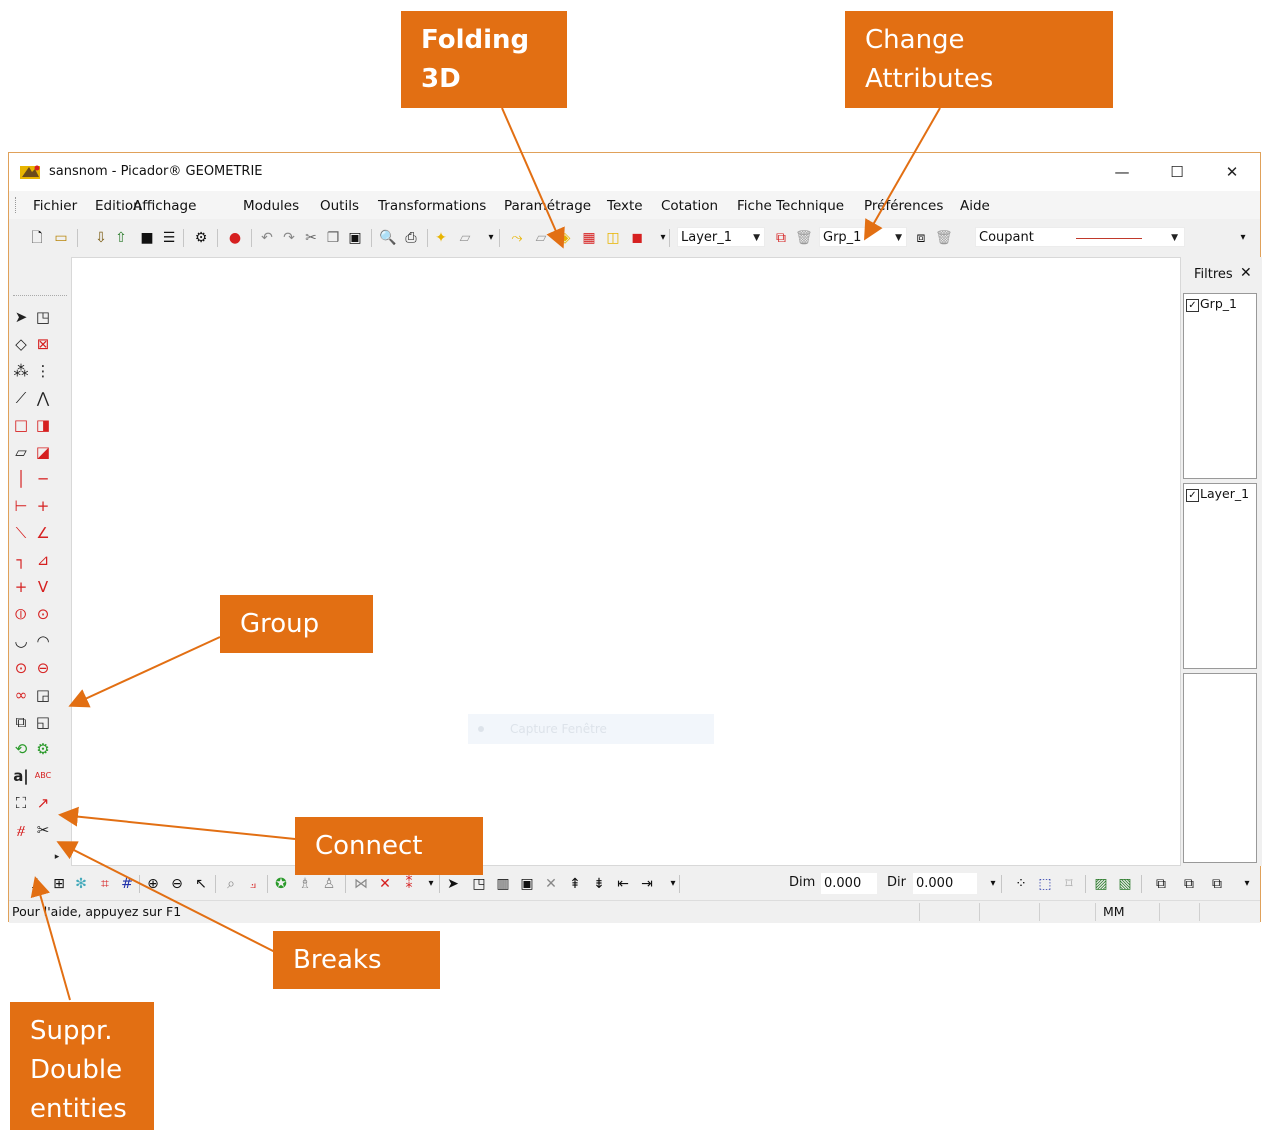 This screenshot has width=1263, height=1131. Describe the element at coordinates (50, 938) in the screenshot. I see `suppr-arrow` at that location.